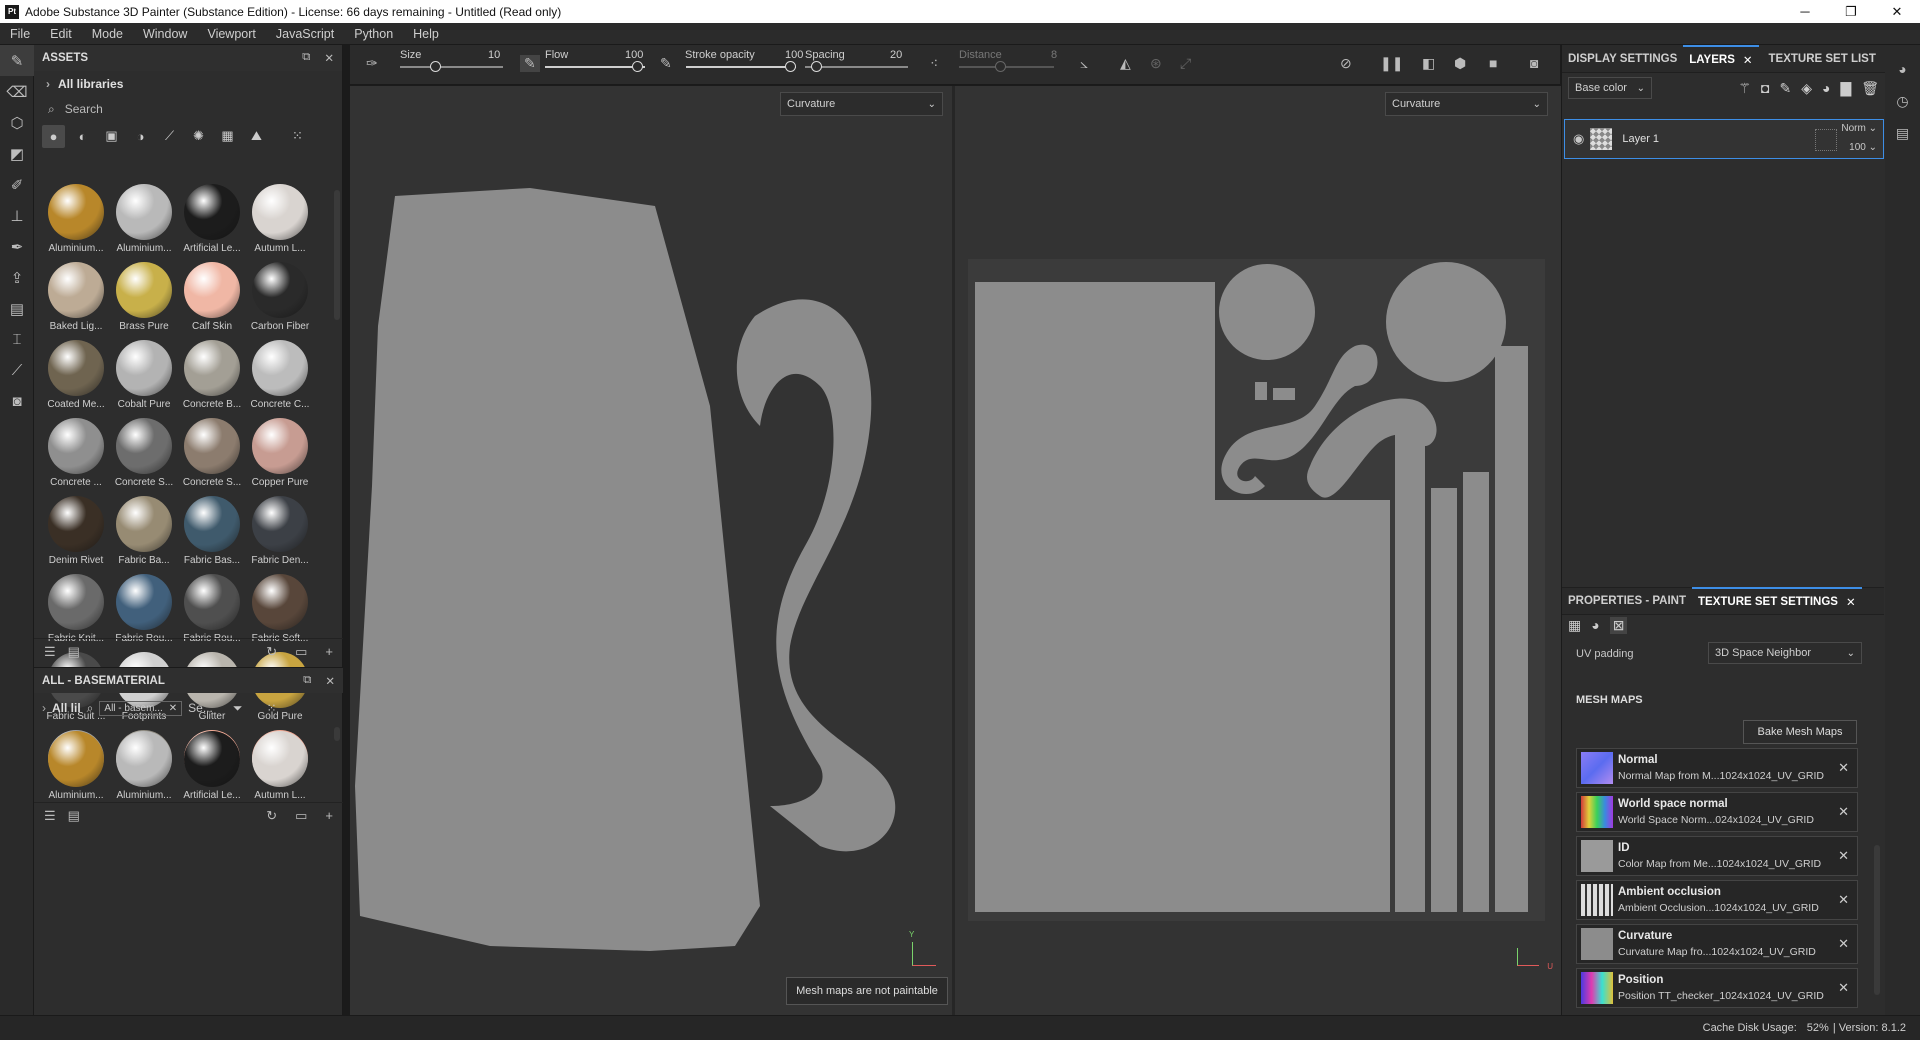  What do you see at coordinates (198, 136) in the screenshot?
I see `particles-filter-icon: ✺` at bounding box center [198, 136].